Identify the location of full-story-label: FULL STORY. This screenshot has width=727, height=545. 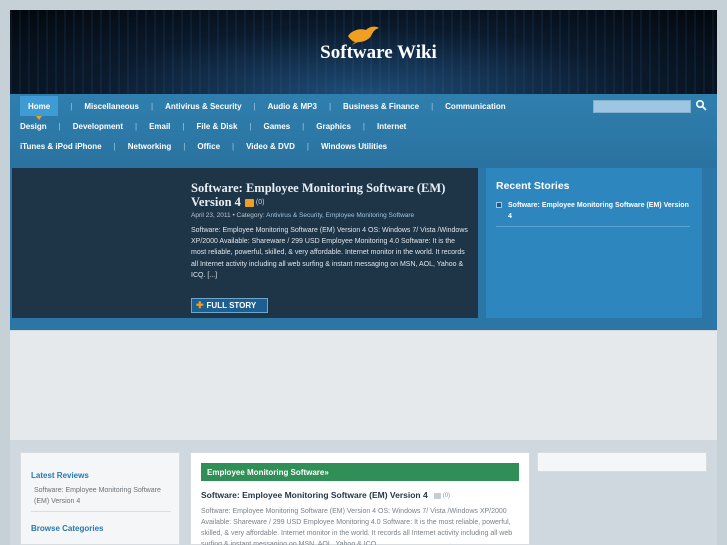
(231, 305).